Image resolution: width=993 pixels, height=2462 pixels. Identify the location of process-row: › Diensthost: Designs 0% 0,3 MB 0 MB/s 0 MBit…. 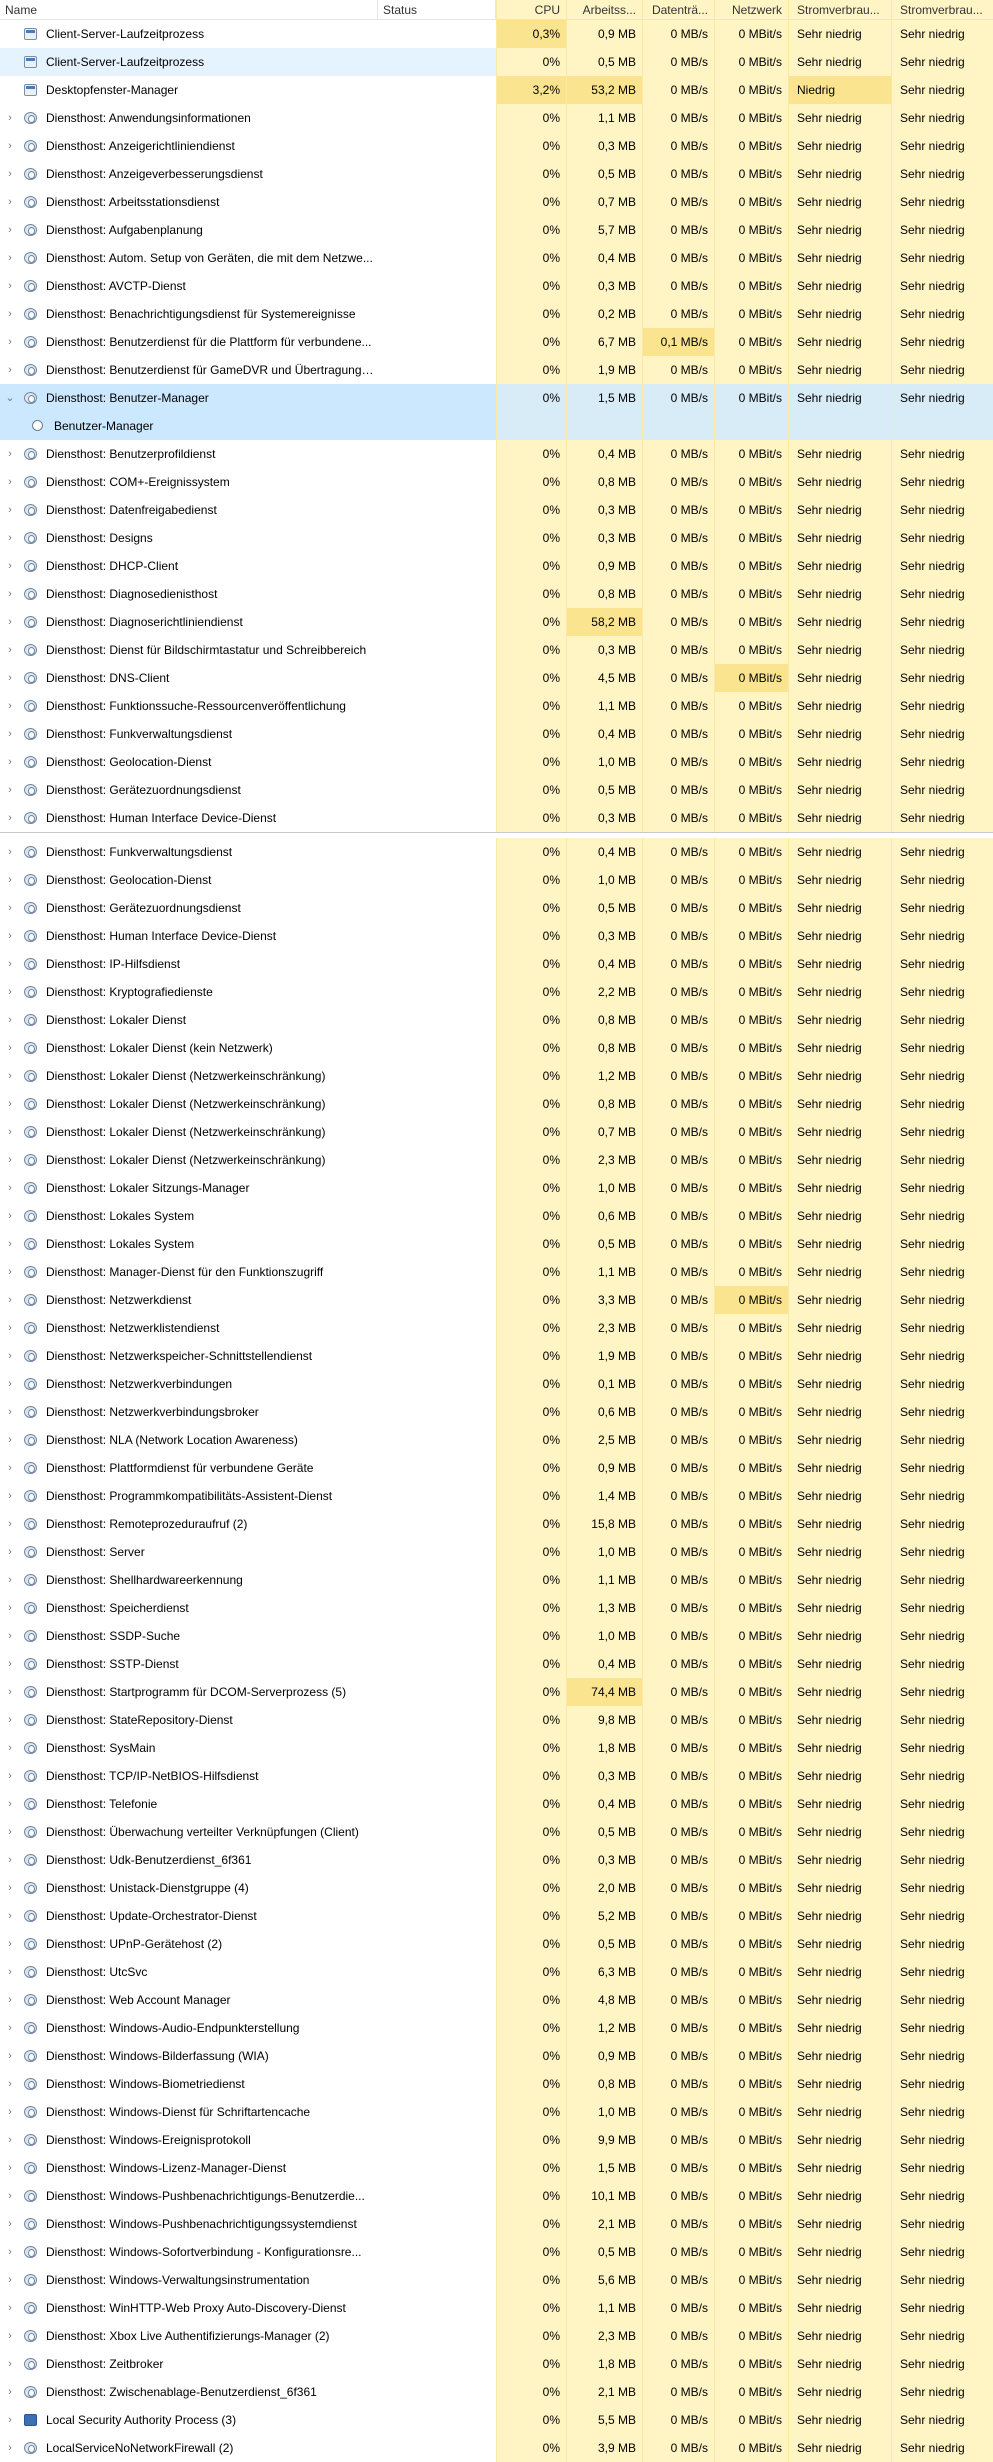
(496, 538).